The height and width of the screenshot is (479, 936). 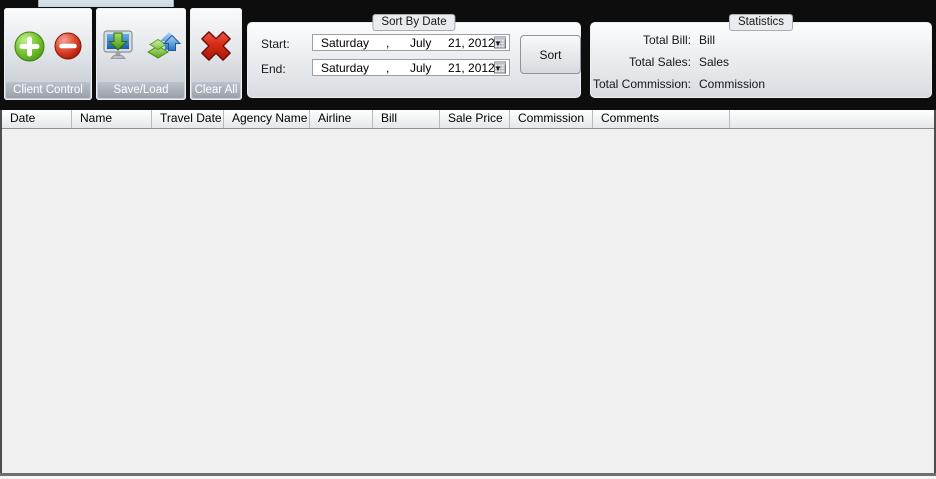 I want to click on end-date-month: July, so click(x=421, y=68).